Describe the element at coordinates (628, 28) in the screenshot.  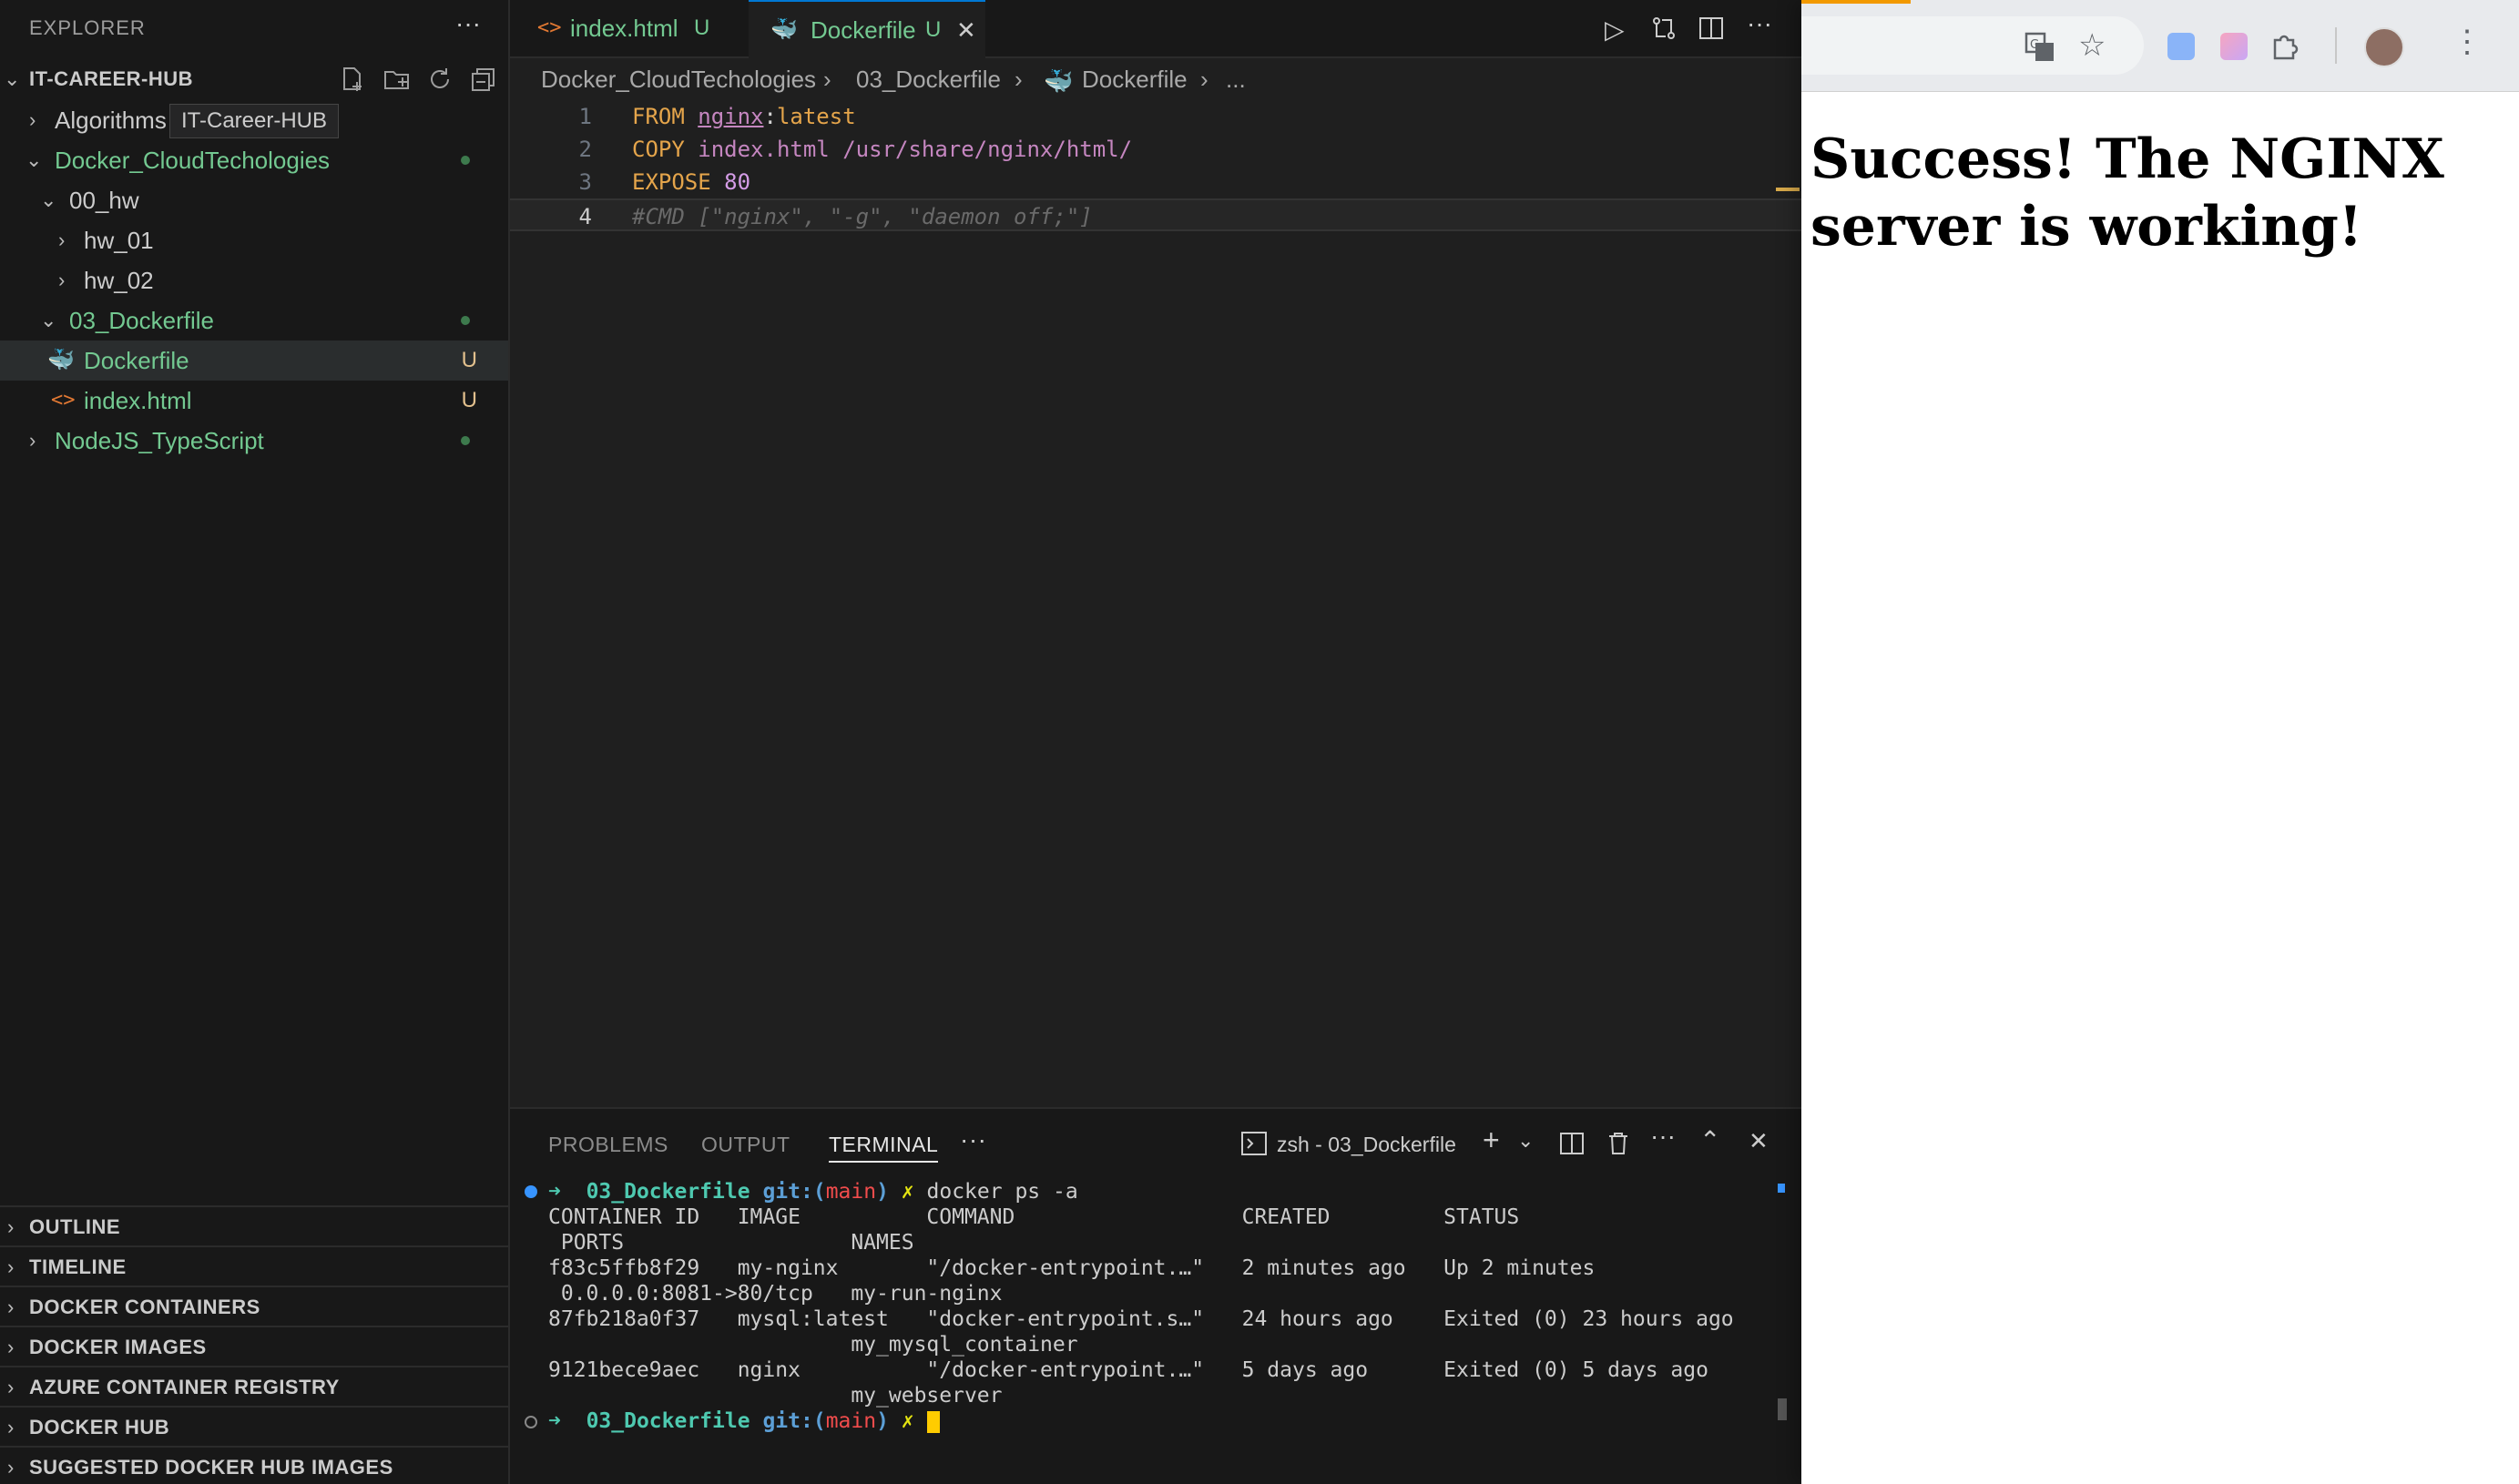
I see `tab-index-html: <> index.html U` at that location.